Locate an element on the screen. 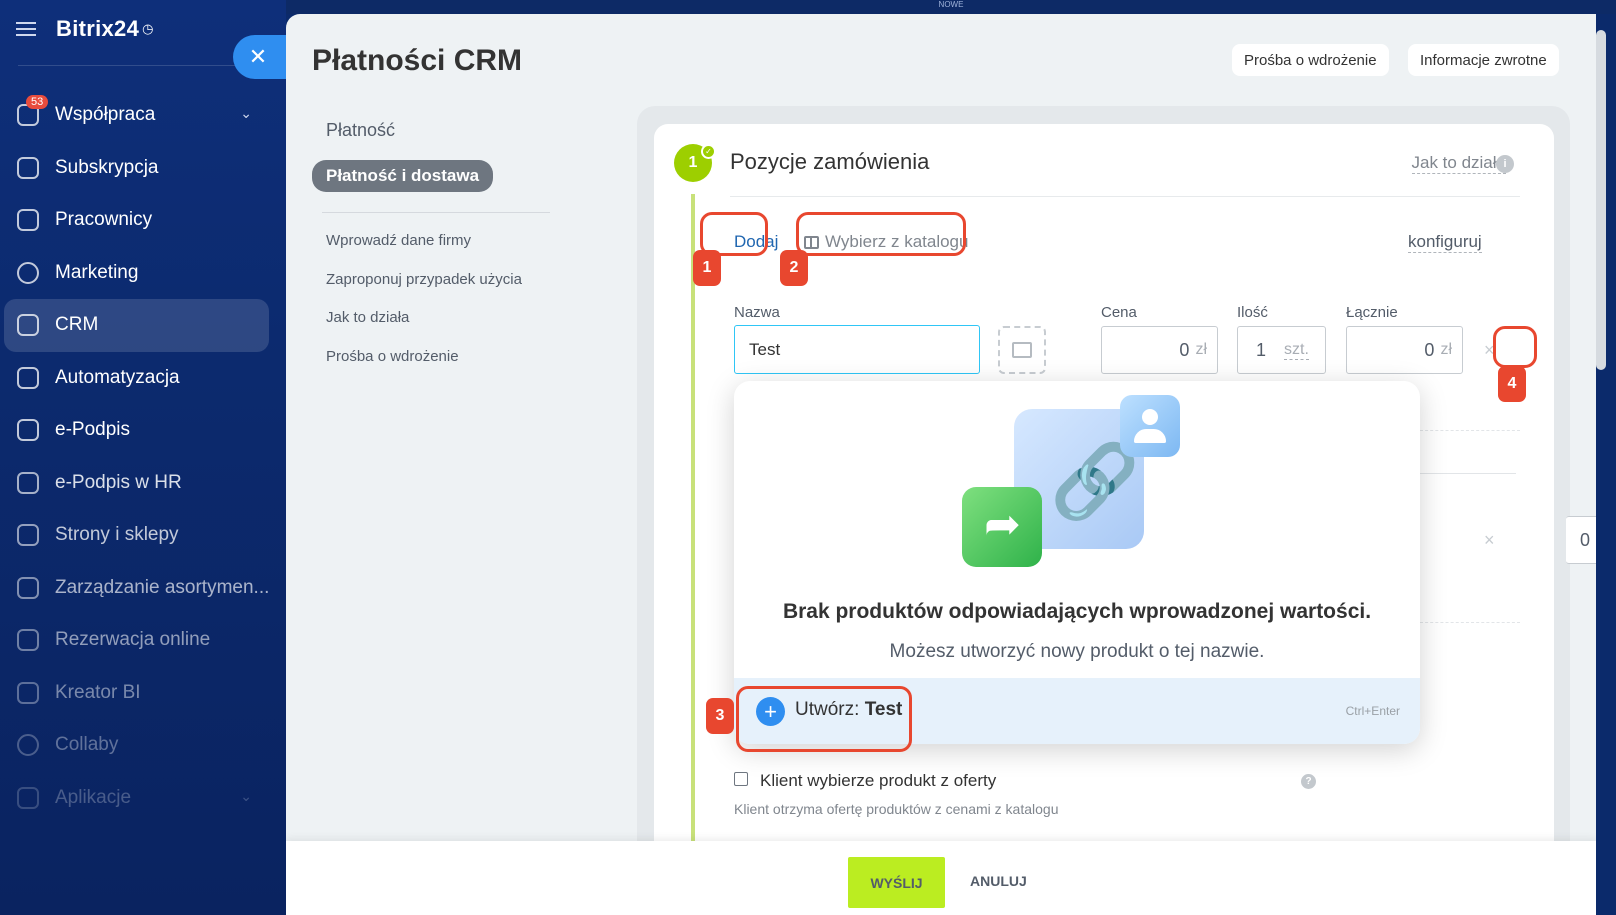  brand-name: Bitrix24 is located at coordinates (97, 29).